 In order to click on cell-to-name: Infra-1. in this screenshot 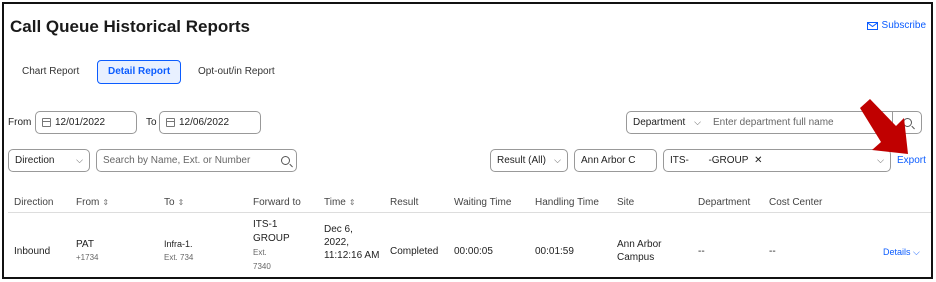, I will do `click(178, 244)`.